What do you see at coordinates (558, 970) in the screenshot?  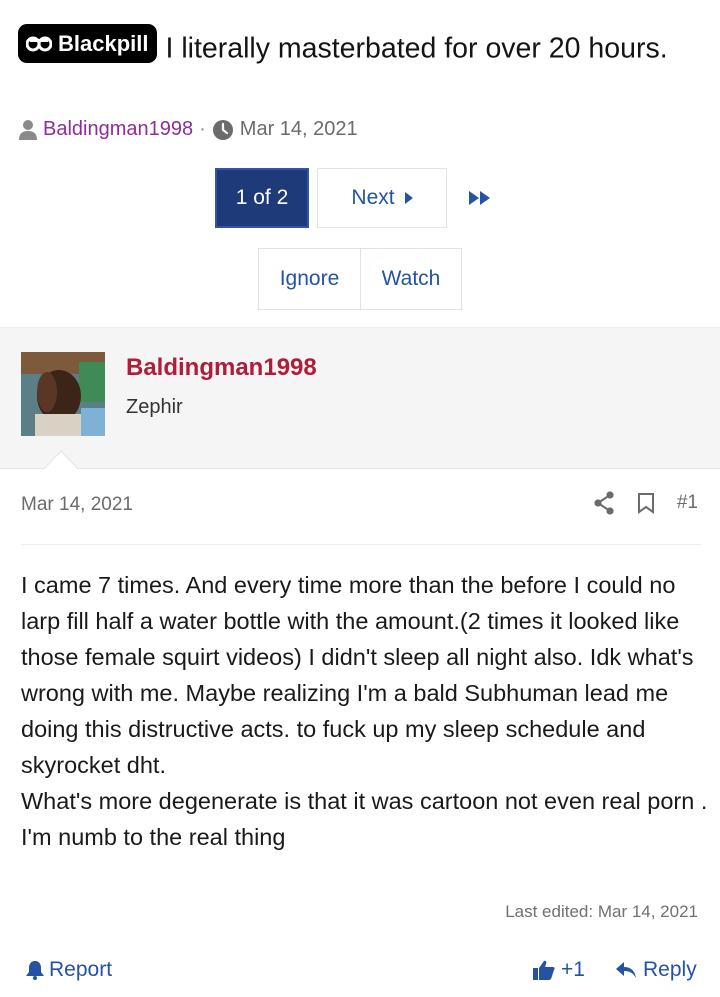 I see `reaction-button: +1` at bounding box center [558, 970].